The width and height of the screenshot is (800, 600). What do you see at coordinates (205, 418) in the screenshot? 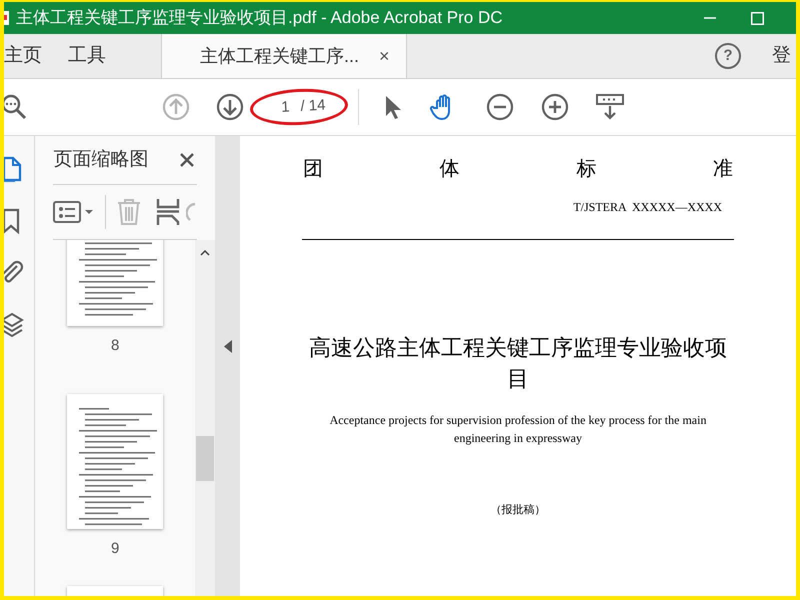
I see `scrollbar` at bounding box center [205, 418].